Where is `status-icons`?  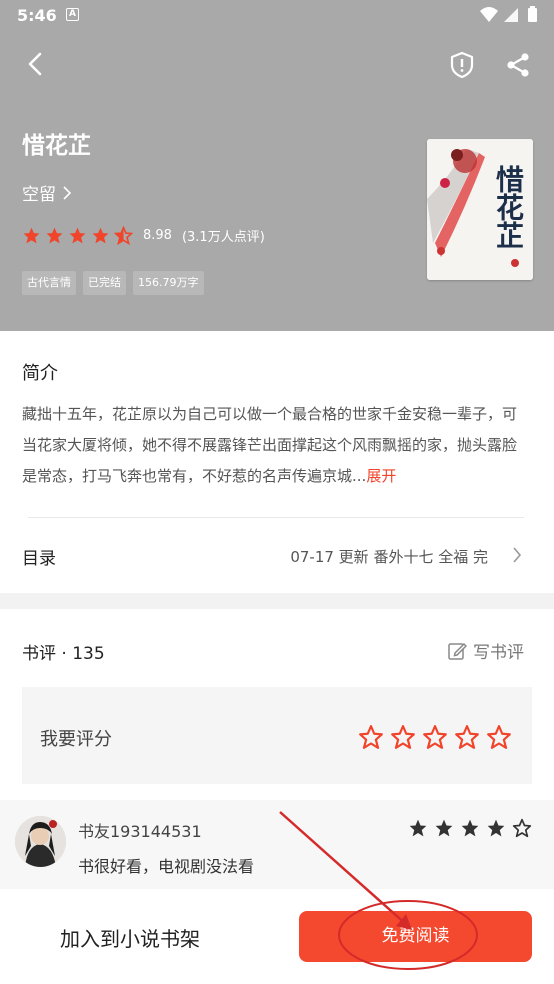
status-icons is located at coordinates (508, 14).